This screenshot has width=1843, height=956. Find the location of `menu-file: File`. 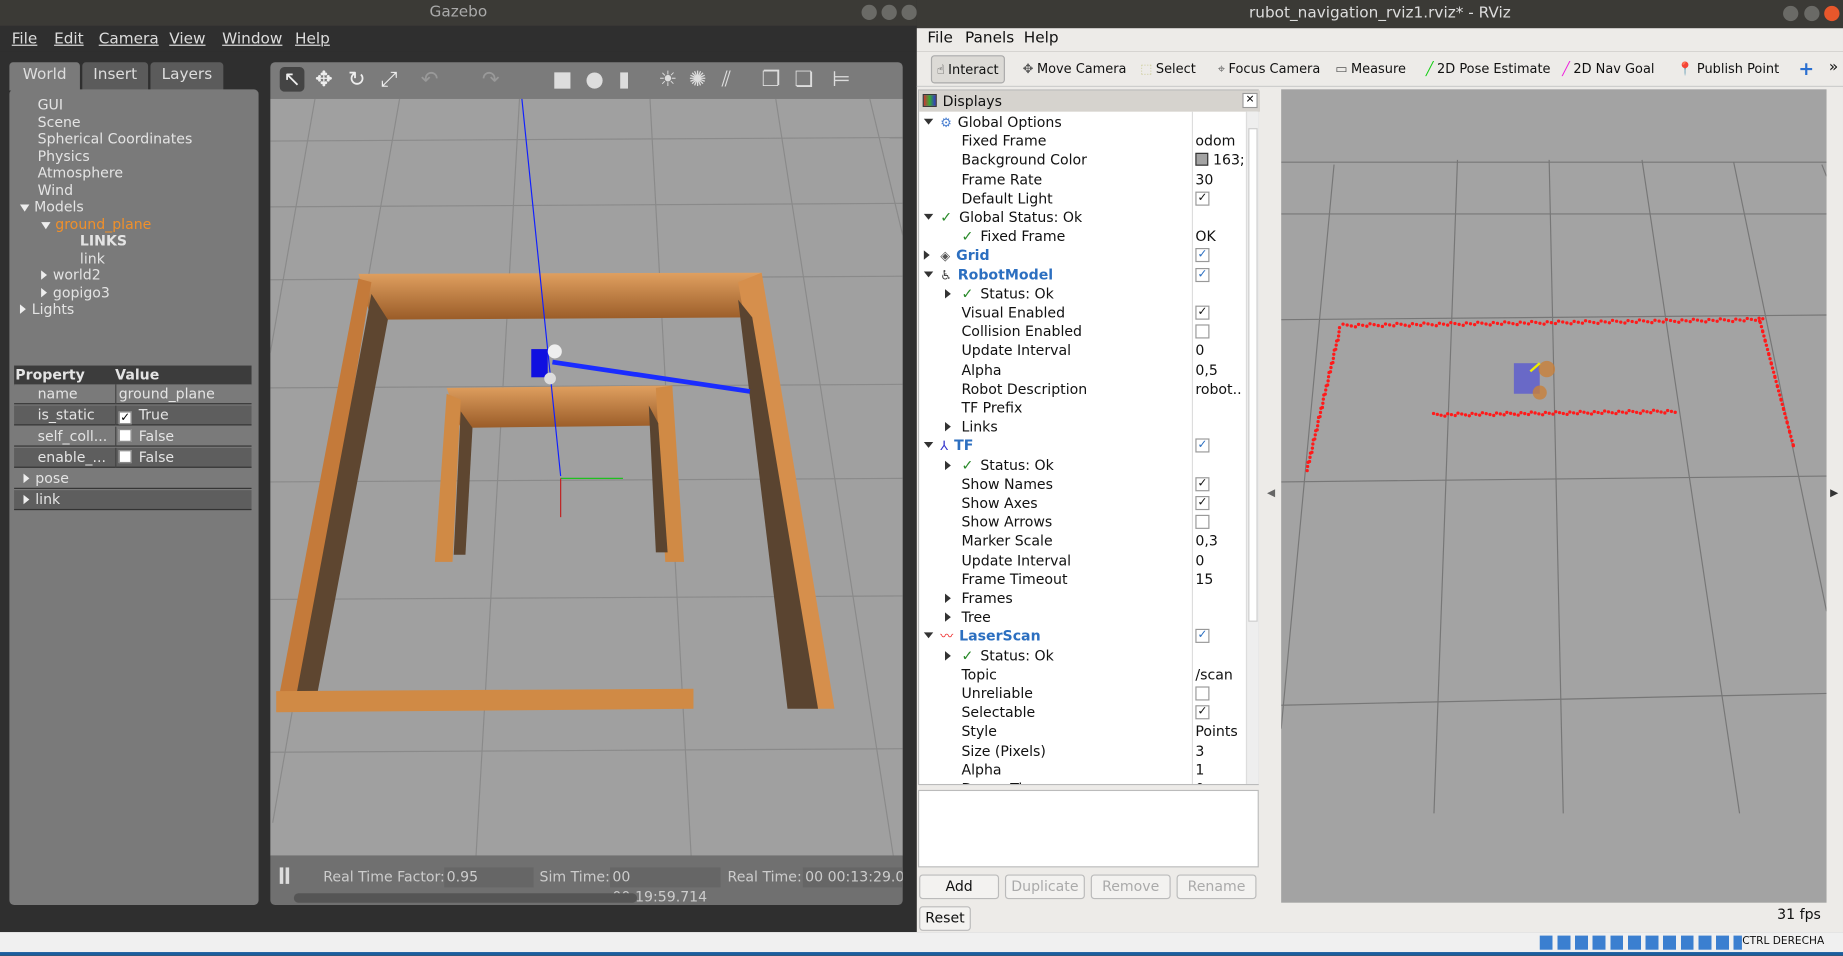

menu-file: File is located at coordinates (25, 40).